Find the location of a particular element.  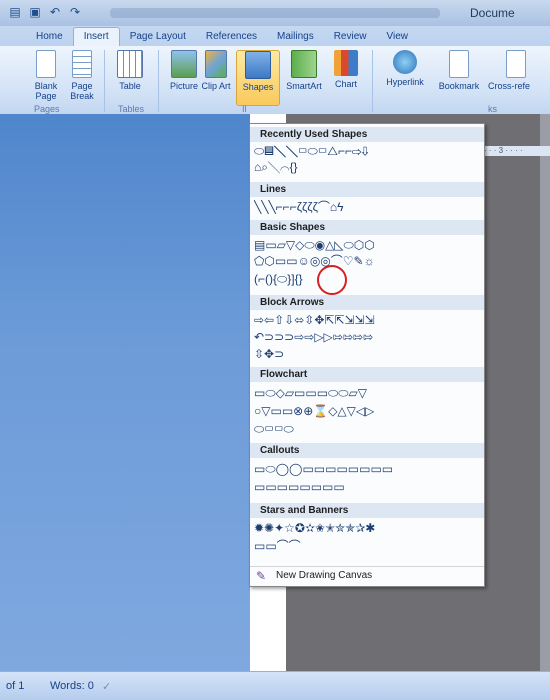

tab-view: View is located at coordinates (398, 37).